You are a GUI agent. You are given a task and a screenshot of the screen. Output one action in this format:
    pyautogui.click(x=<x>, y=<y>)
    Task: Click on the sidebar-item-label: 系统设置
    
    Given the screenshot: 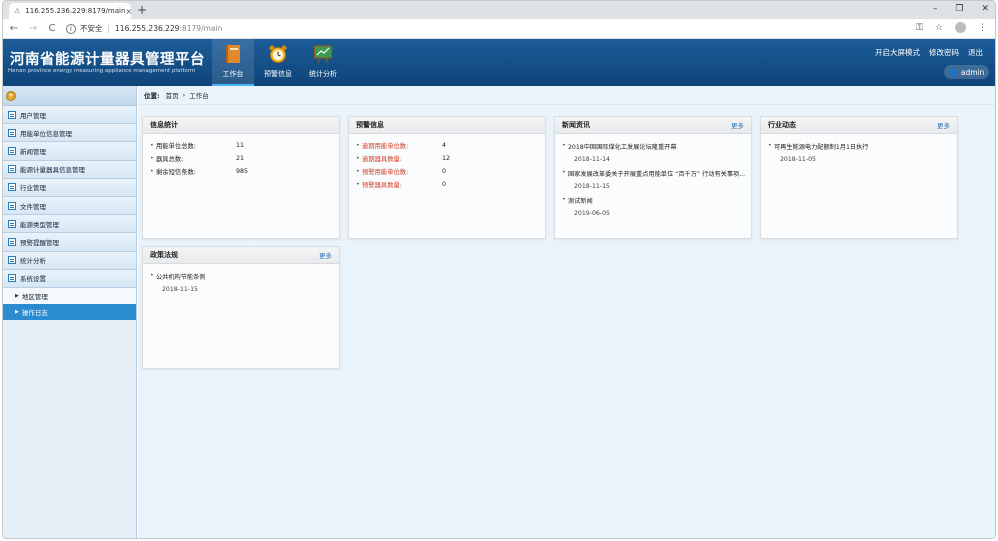 What is the action you would take?
    pyautogui.click(x=33, y=279)
    